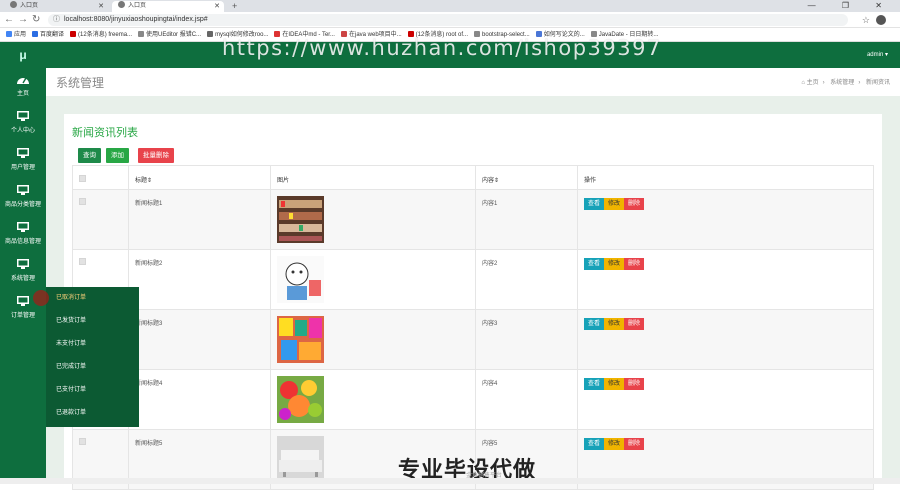  Describe the element at coordinates (156, 155) in the screenshot. I see `batch-delete-button: 批量删除` at that location.